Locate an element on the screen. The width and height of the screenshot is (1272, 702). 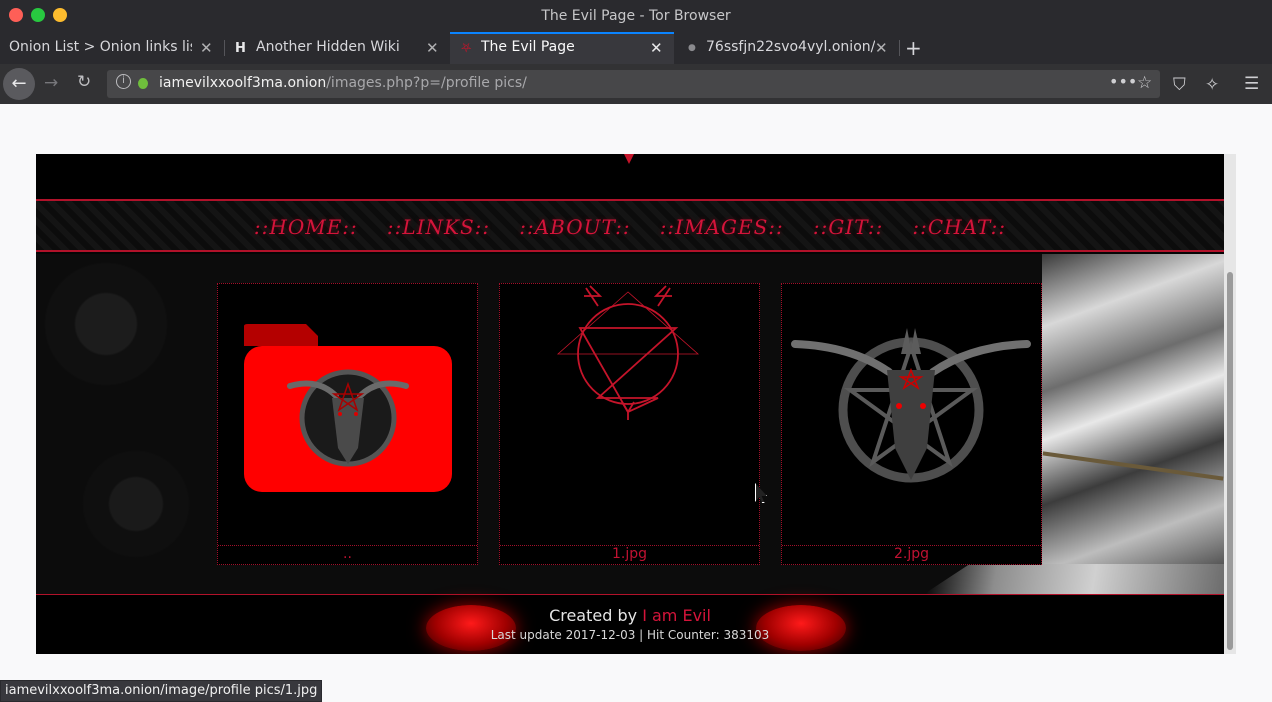
nav-link-about: ::ABOUT:: is located at coordinates (574, 227).